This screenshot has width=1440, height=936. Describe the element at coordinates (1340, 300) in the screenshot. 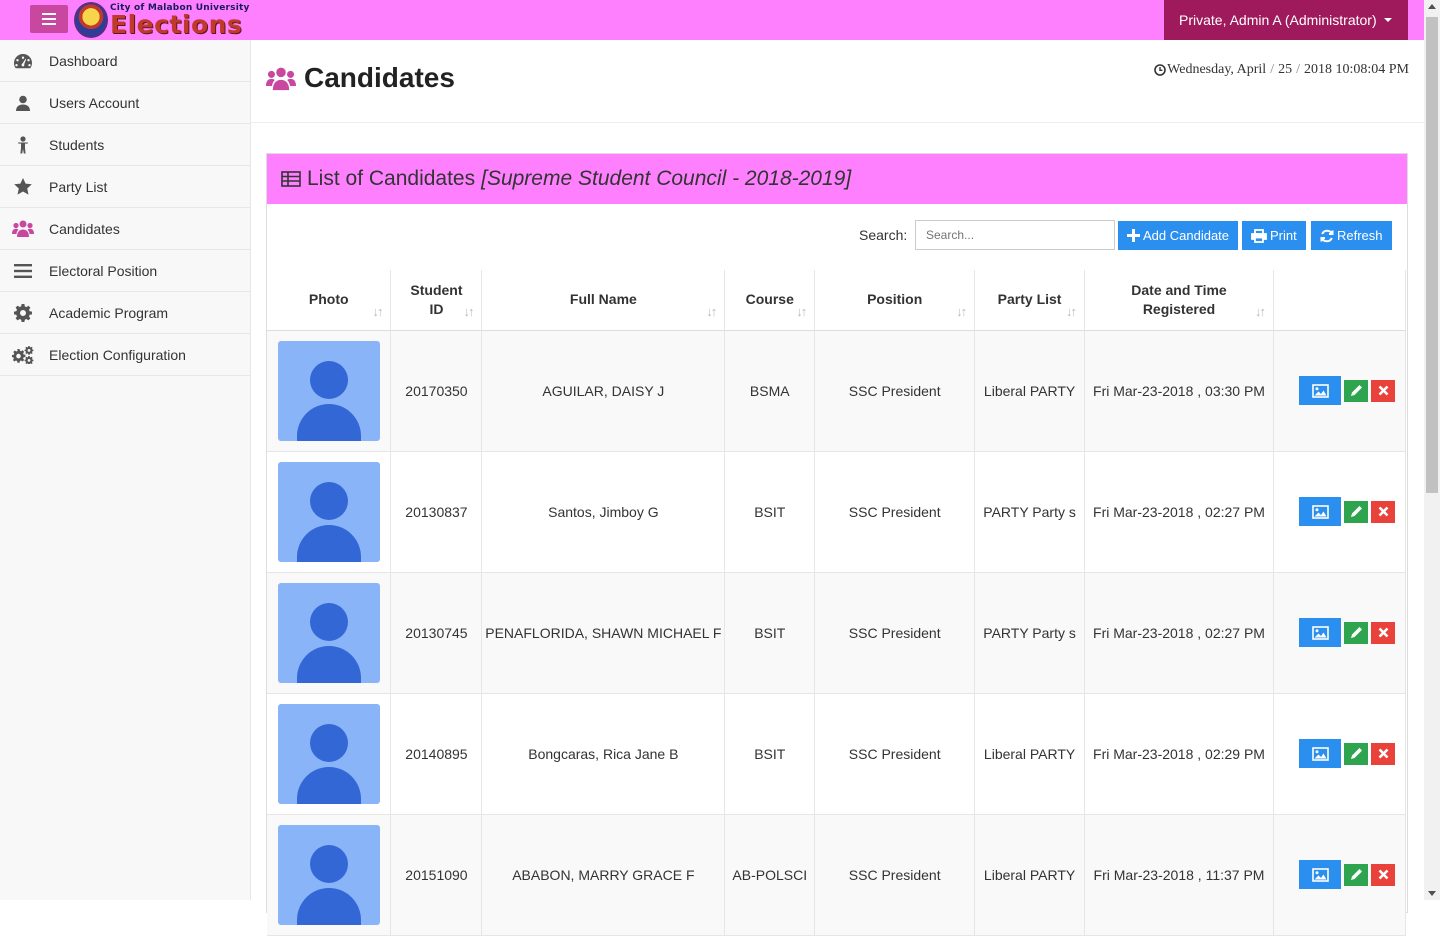

I see `column-header-actions` at that location.